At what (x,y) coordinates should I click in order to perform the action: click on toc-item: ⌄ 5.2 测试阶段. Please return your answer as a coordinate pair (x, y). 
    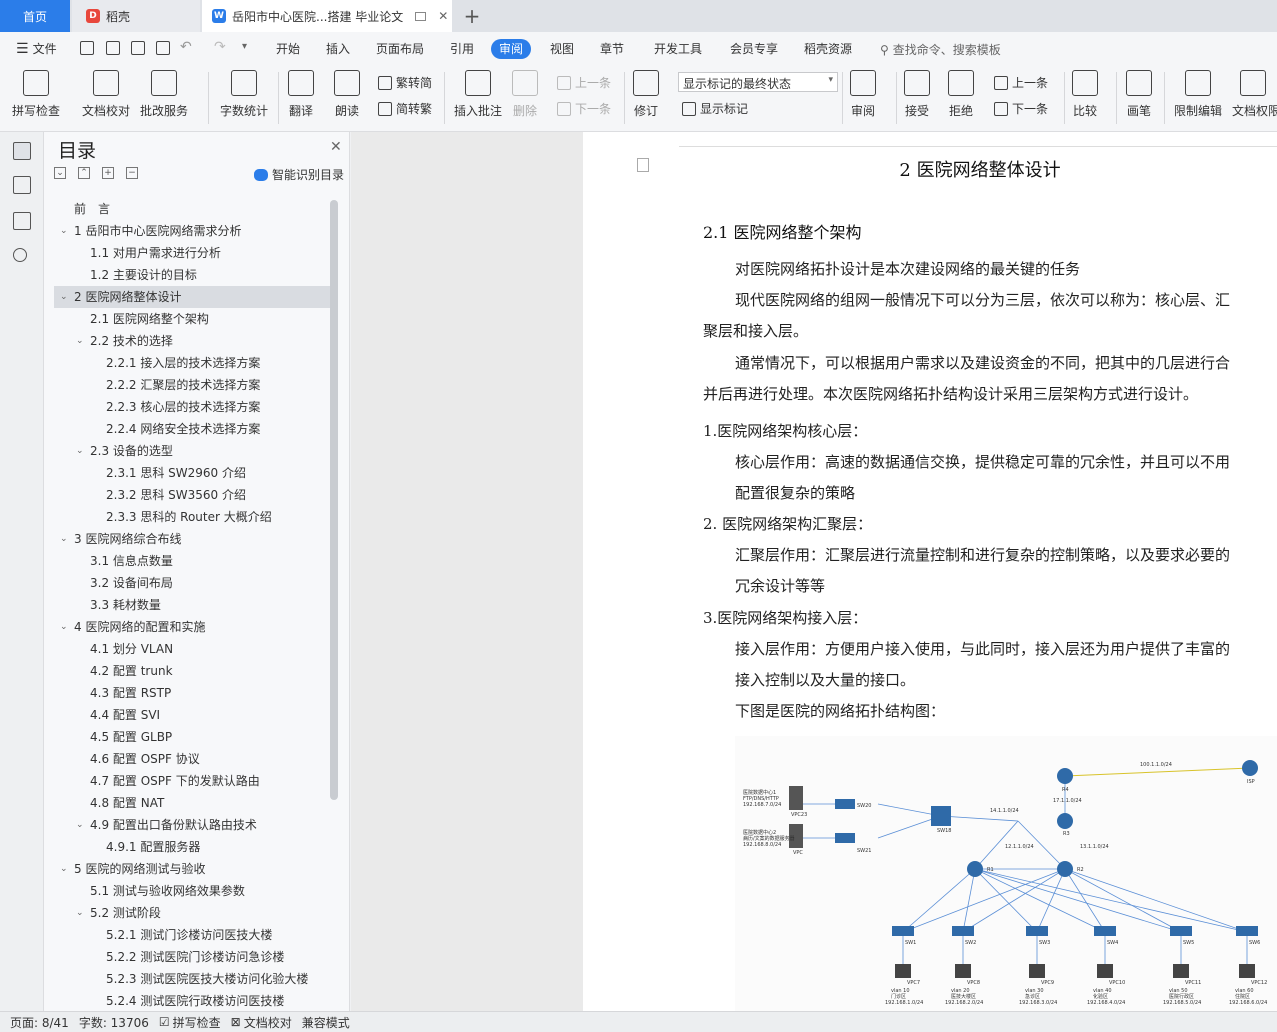
    Looking at the image, I should click on (192, 913).